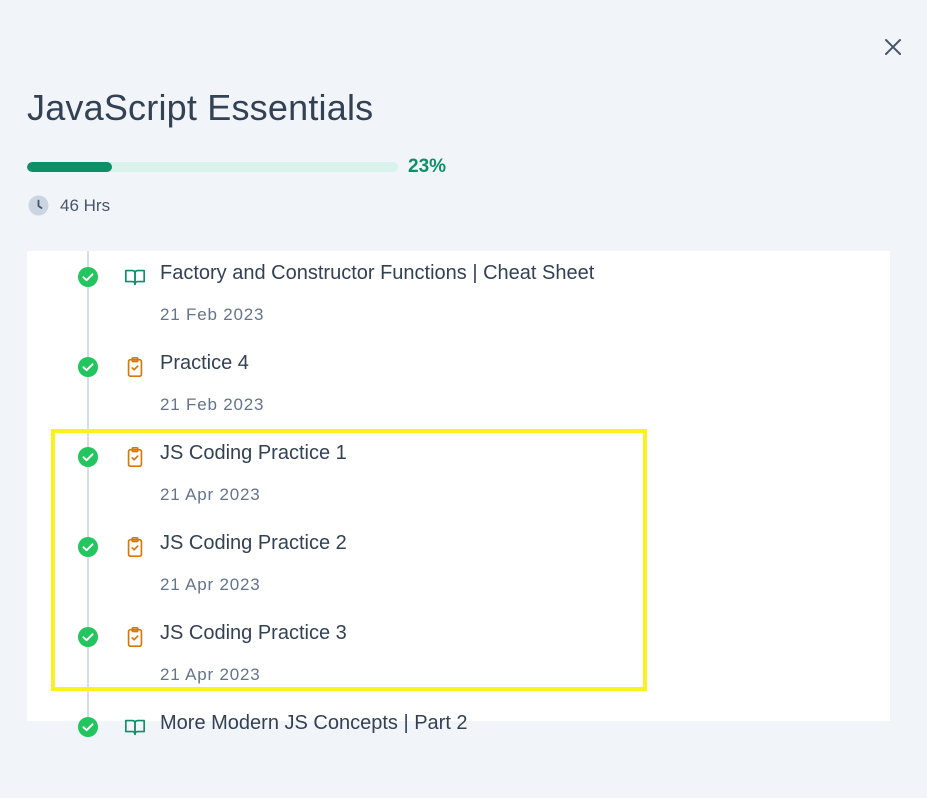 This screenshot has height=798, width=927. I want to click on course-duration: 46 Hrs, so click(69, 205).